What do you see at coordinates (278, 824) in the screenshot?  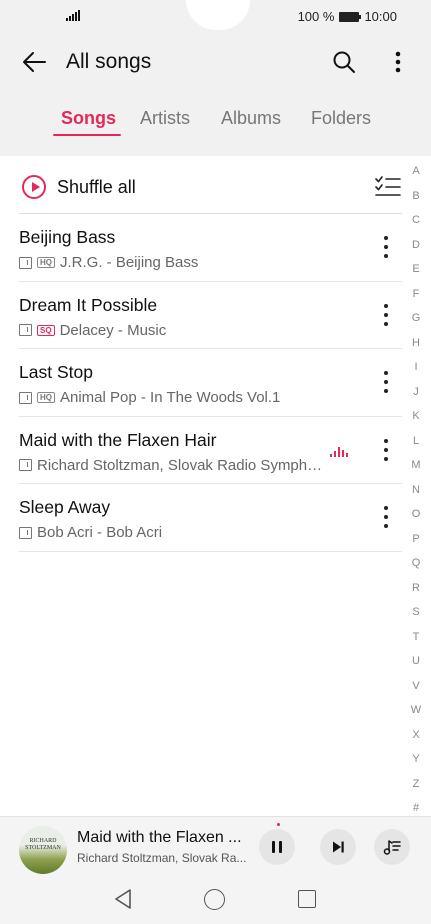 I see `progress-indicator` at bounding box center [278, 824].